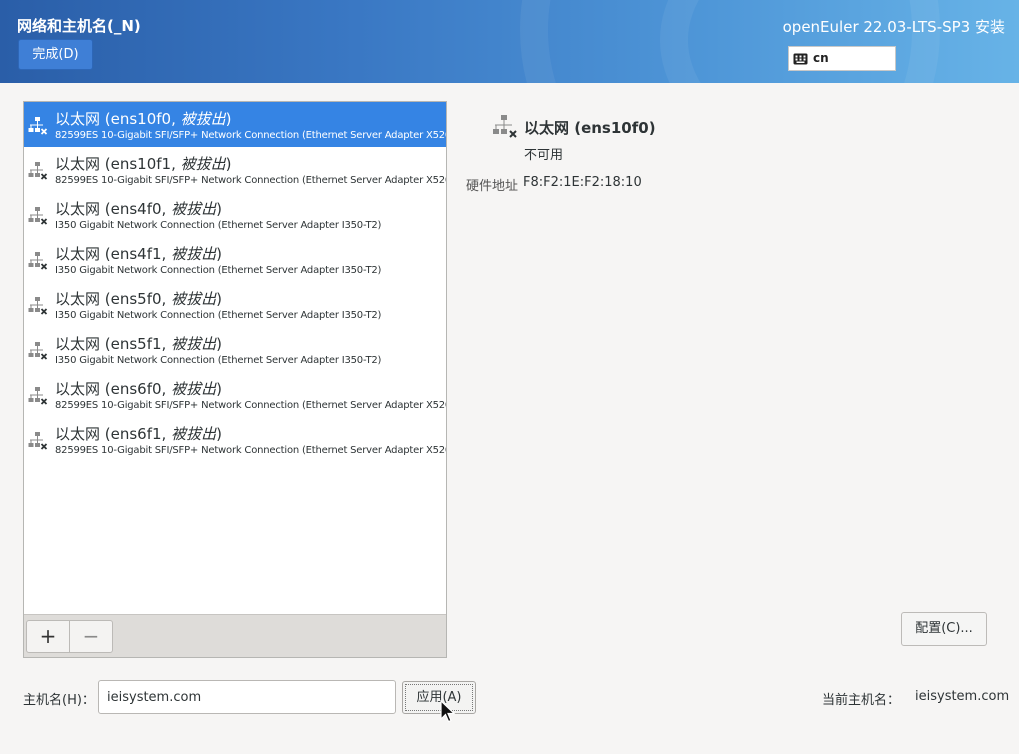 The height and width of the screenshot is (754, 1019). I want to click on keyboard-icon, so click(800, 59).